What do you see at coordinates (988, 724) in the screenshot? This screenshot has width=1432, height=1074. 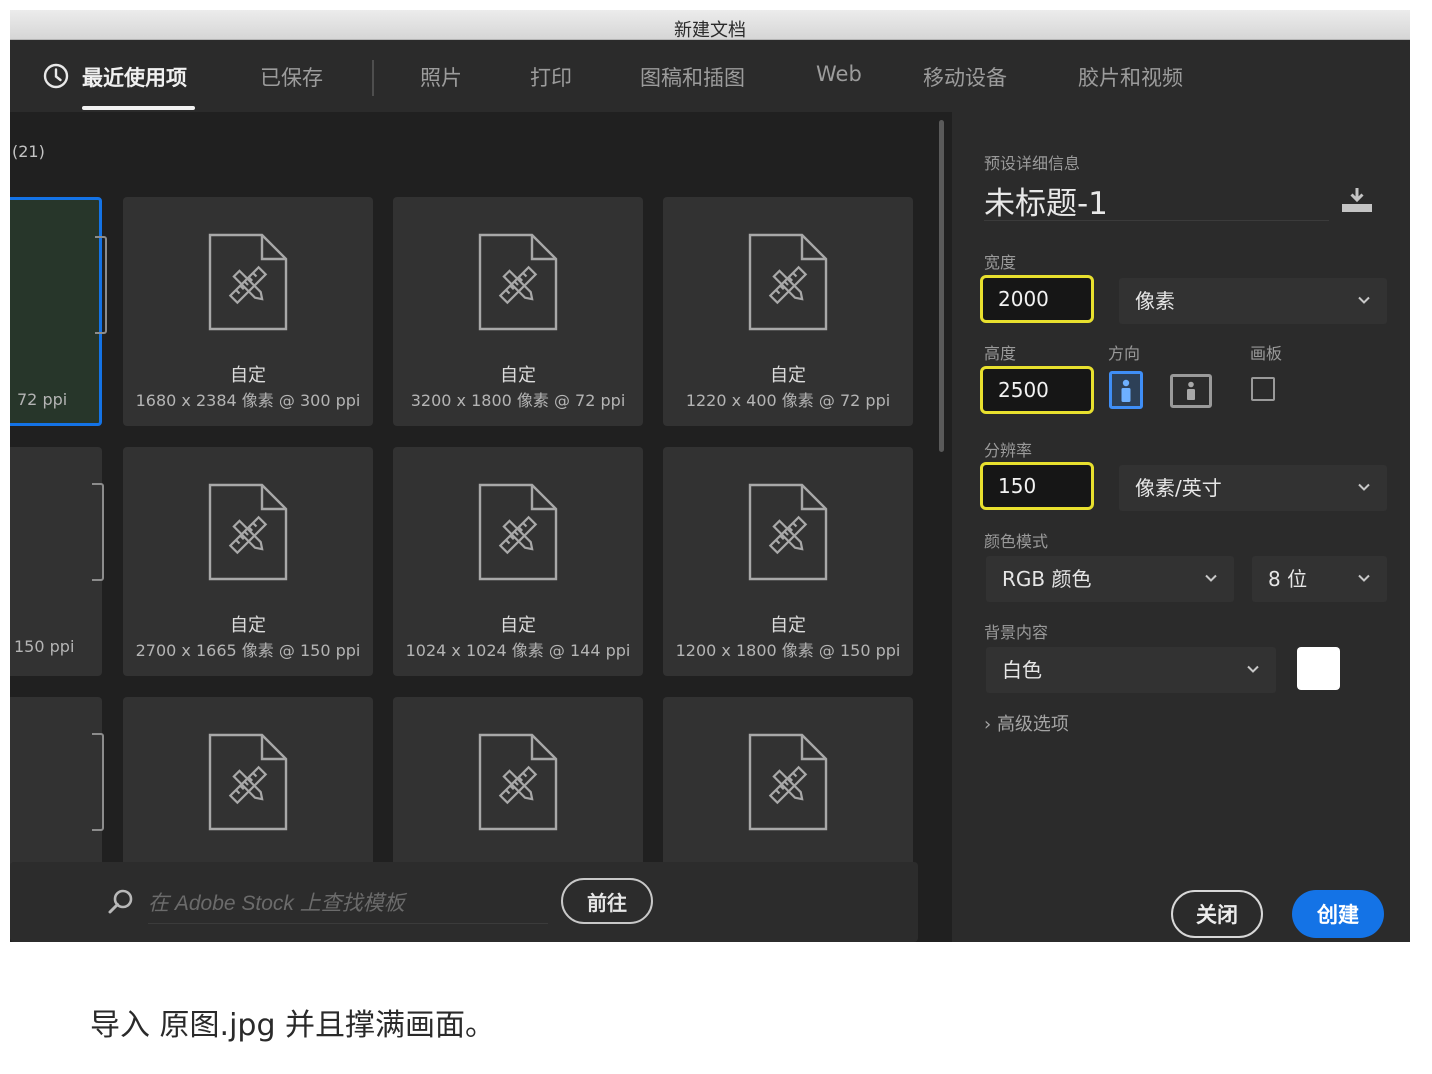 I see `chevron-right-icon: ›` at bounding box center [988, 724].